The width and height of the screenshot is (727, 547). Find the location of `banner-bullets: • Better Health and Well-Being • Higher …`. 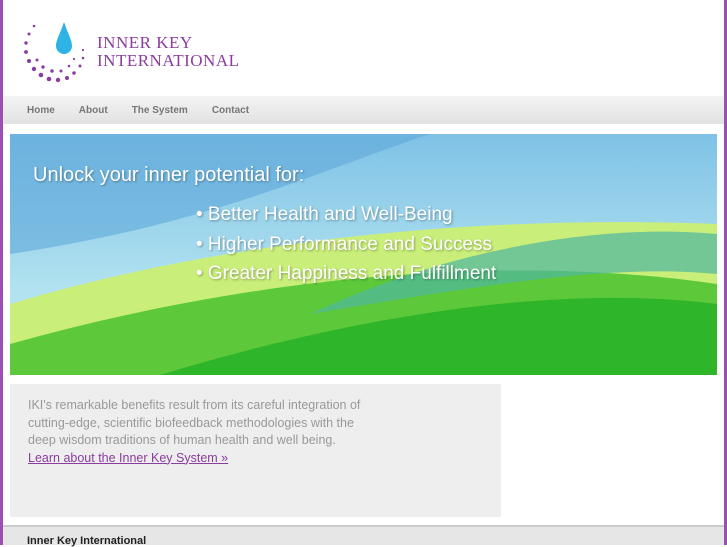

banner-bullets: • Better Health and Well-Being • Higher … is located at coordinates (346, 244).